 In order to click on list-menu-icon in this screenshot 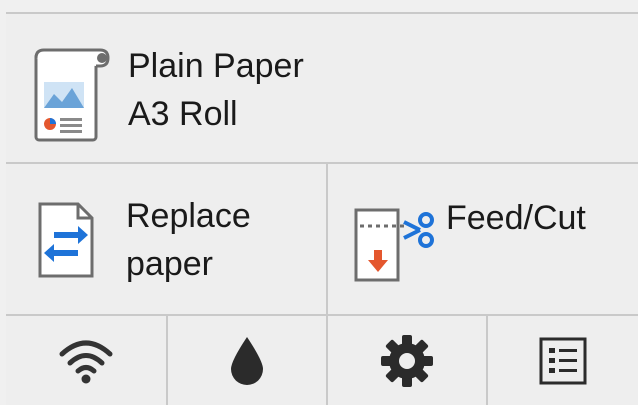, I will do `click(563, 360)`.